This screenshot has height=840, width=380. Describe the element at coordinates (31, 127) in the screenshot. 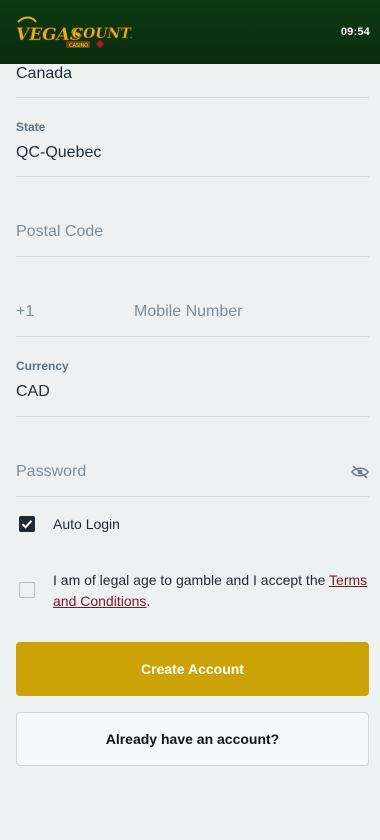

I see `state-label: State` at that location.